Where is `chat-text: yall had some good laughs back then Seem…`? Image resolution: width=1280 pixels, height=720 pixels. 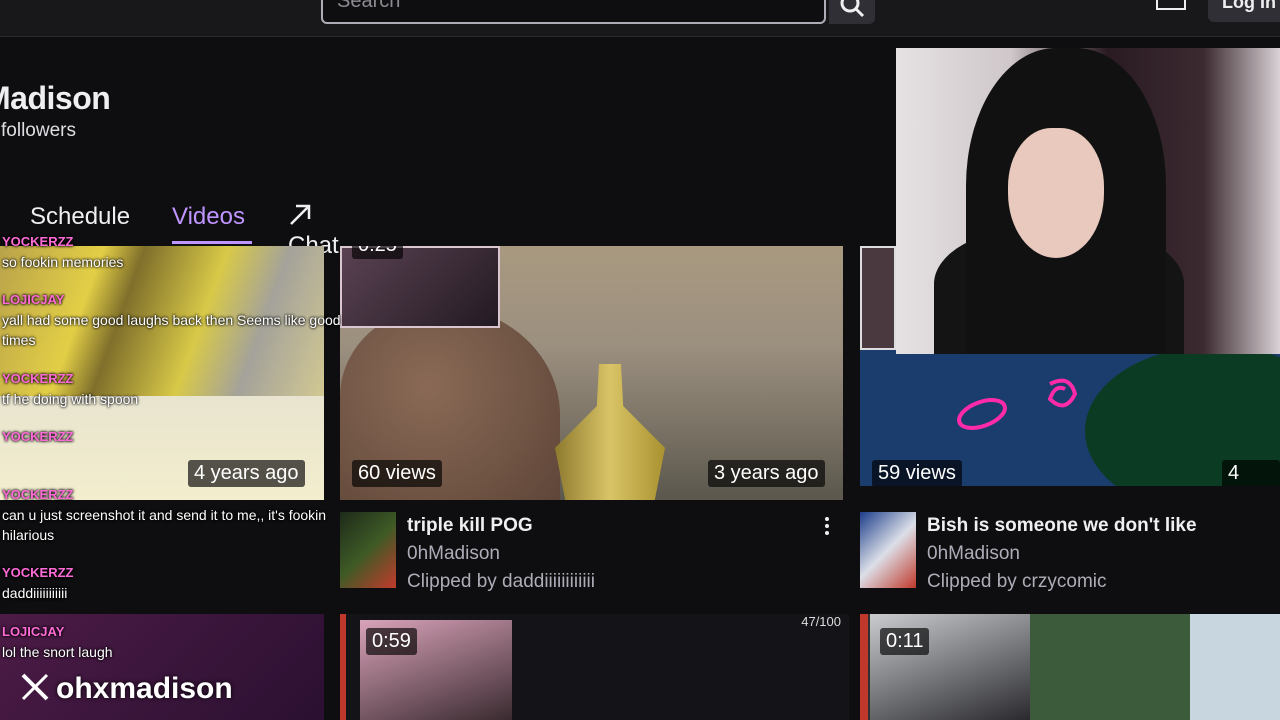 chat-text: yall had some good laughs back then Seem… is located at coordinates (171, 330).